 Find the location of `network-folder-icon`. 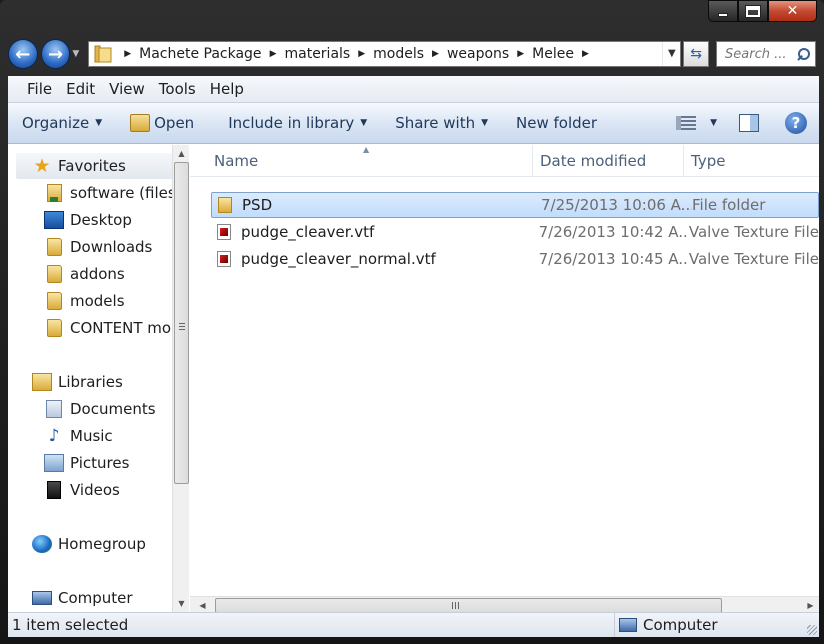

network-folder-icon is located at coordinates (54, 193).